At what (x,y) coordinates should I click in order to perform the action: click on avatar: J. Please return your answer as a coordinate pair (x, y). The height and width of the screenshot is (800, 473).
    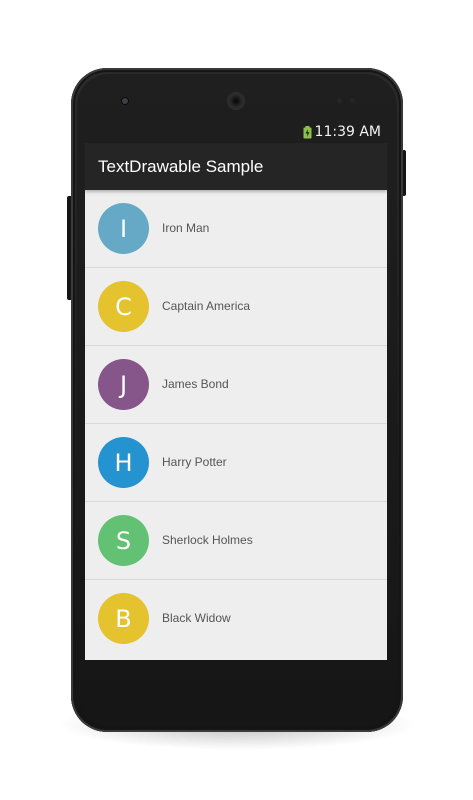
    Looking at the image, I should click on (123, 384).